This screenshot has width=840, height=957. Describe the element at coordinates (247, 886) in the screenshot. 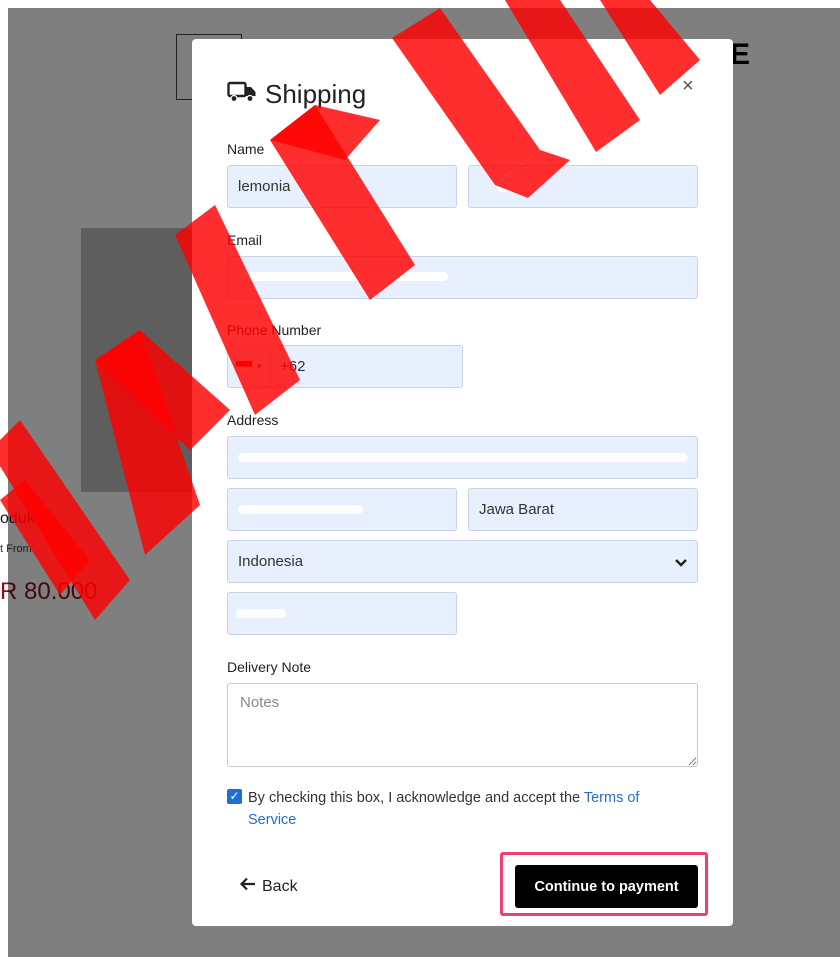

I see `arrow-left-icon` at that location.